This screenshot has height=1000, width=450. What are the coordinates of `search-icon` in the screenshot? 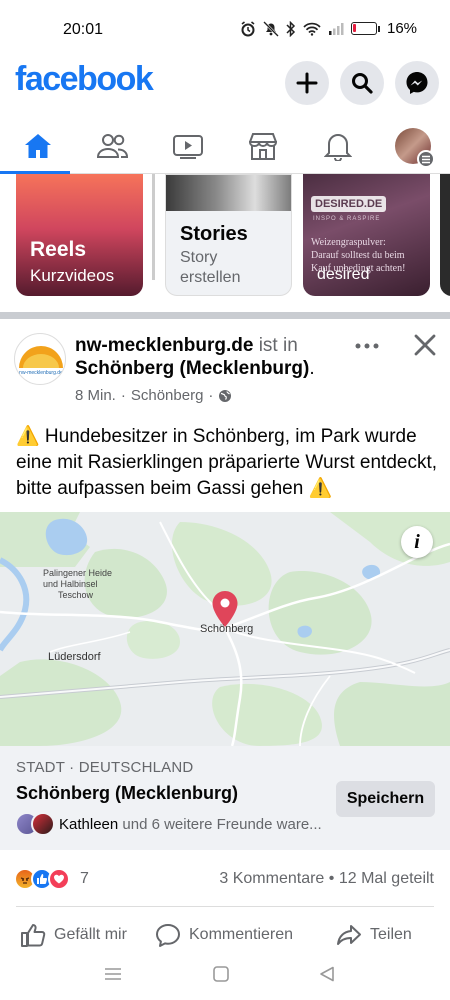 It's located at (362, 83).